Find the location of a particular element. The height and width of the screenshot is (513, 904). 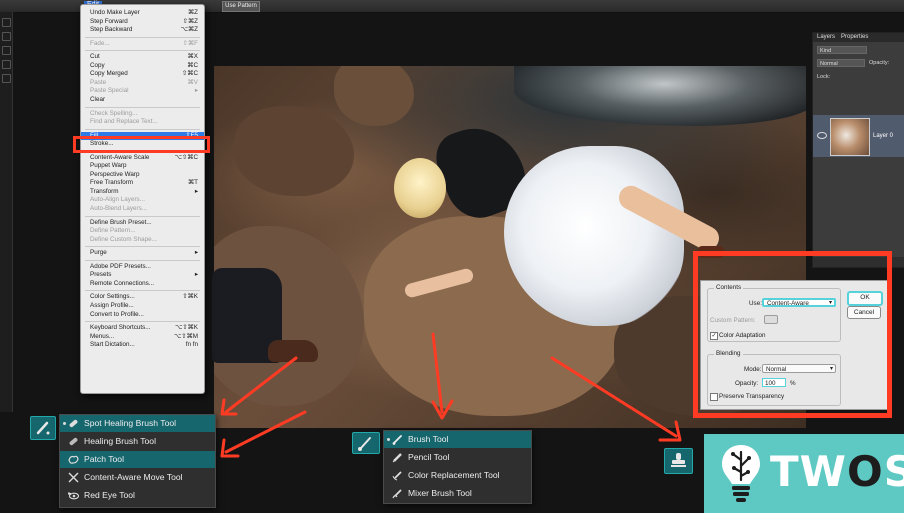

arrow-to-spot-healing is located at coordinates (261, 385).